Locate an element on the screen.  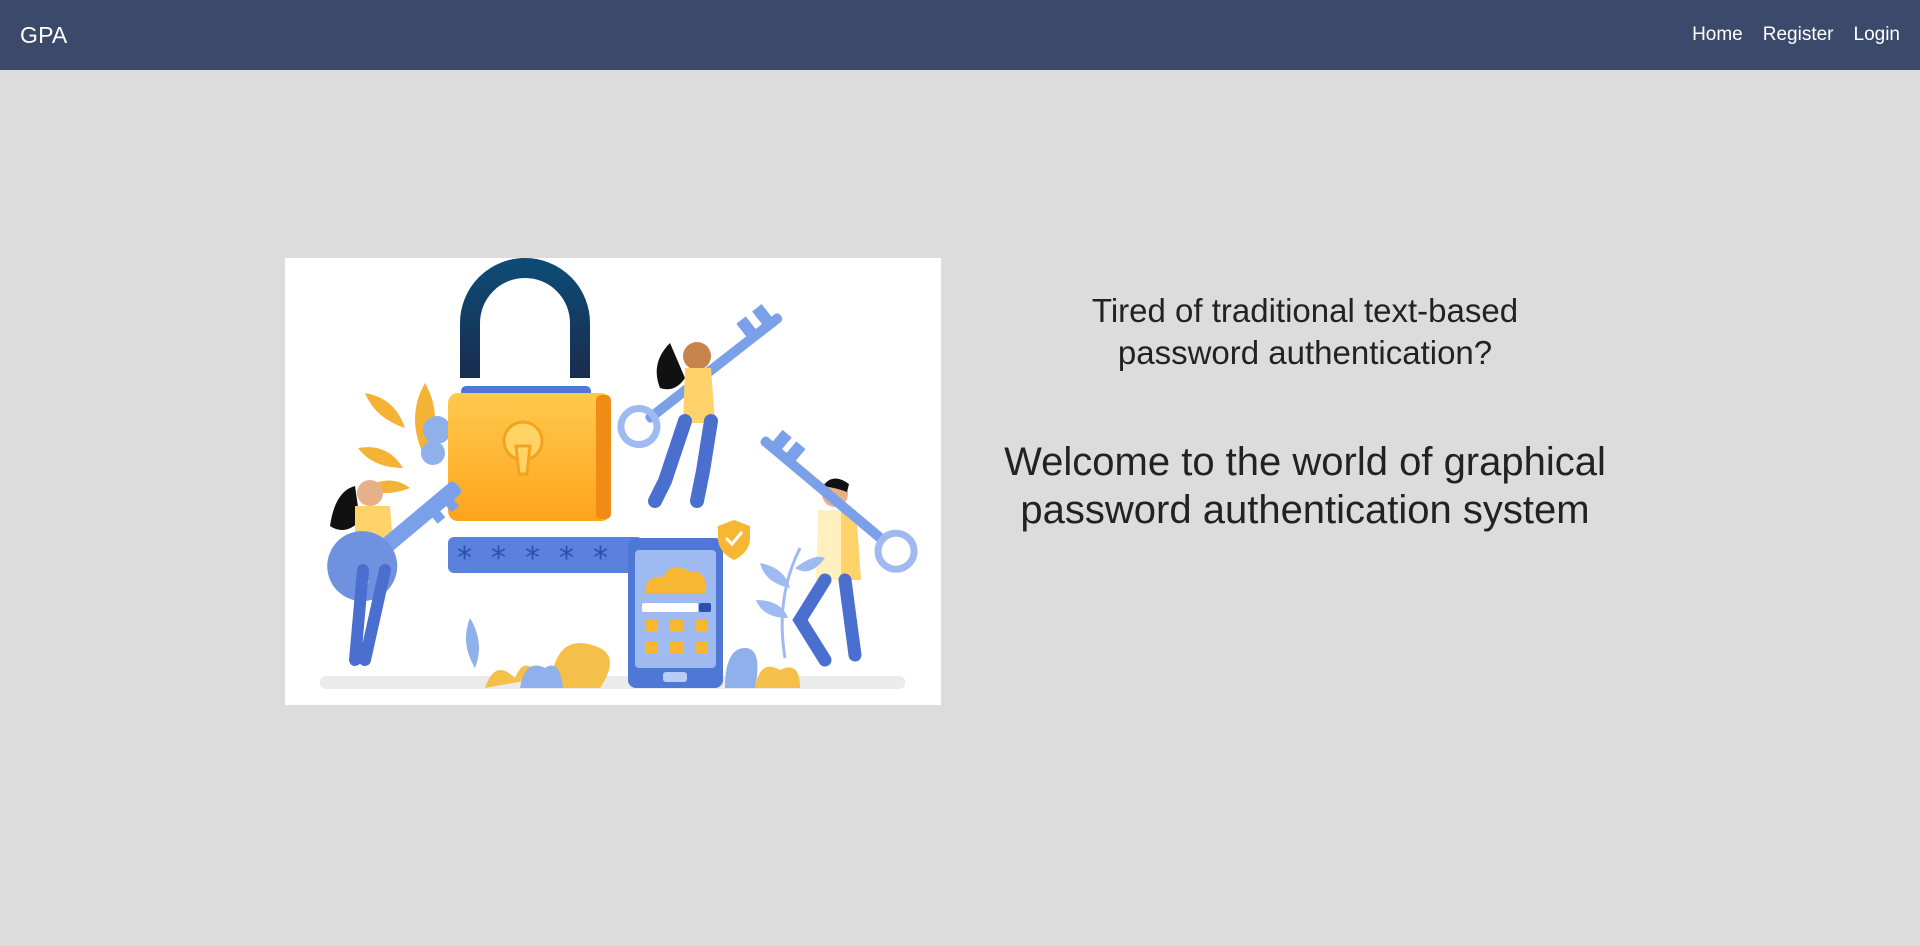
brand-link: GPA is located at coordinates (43, 35).